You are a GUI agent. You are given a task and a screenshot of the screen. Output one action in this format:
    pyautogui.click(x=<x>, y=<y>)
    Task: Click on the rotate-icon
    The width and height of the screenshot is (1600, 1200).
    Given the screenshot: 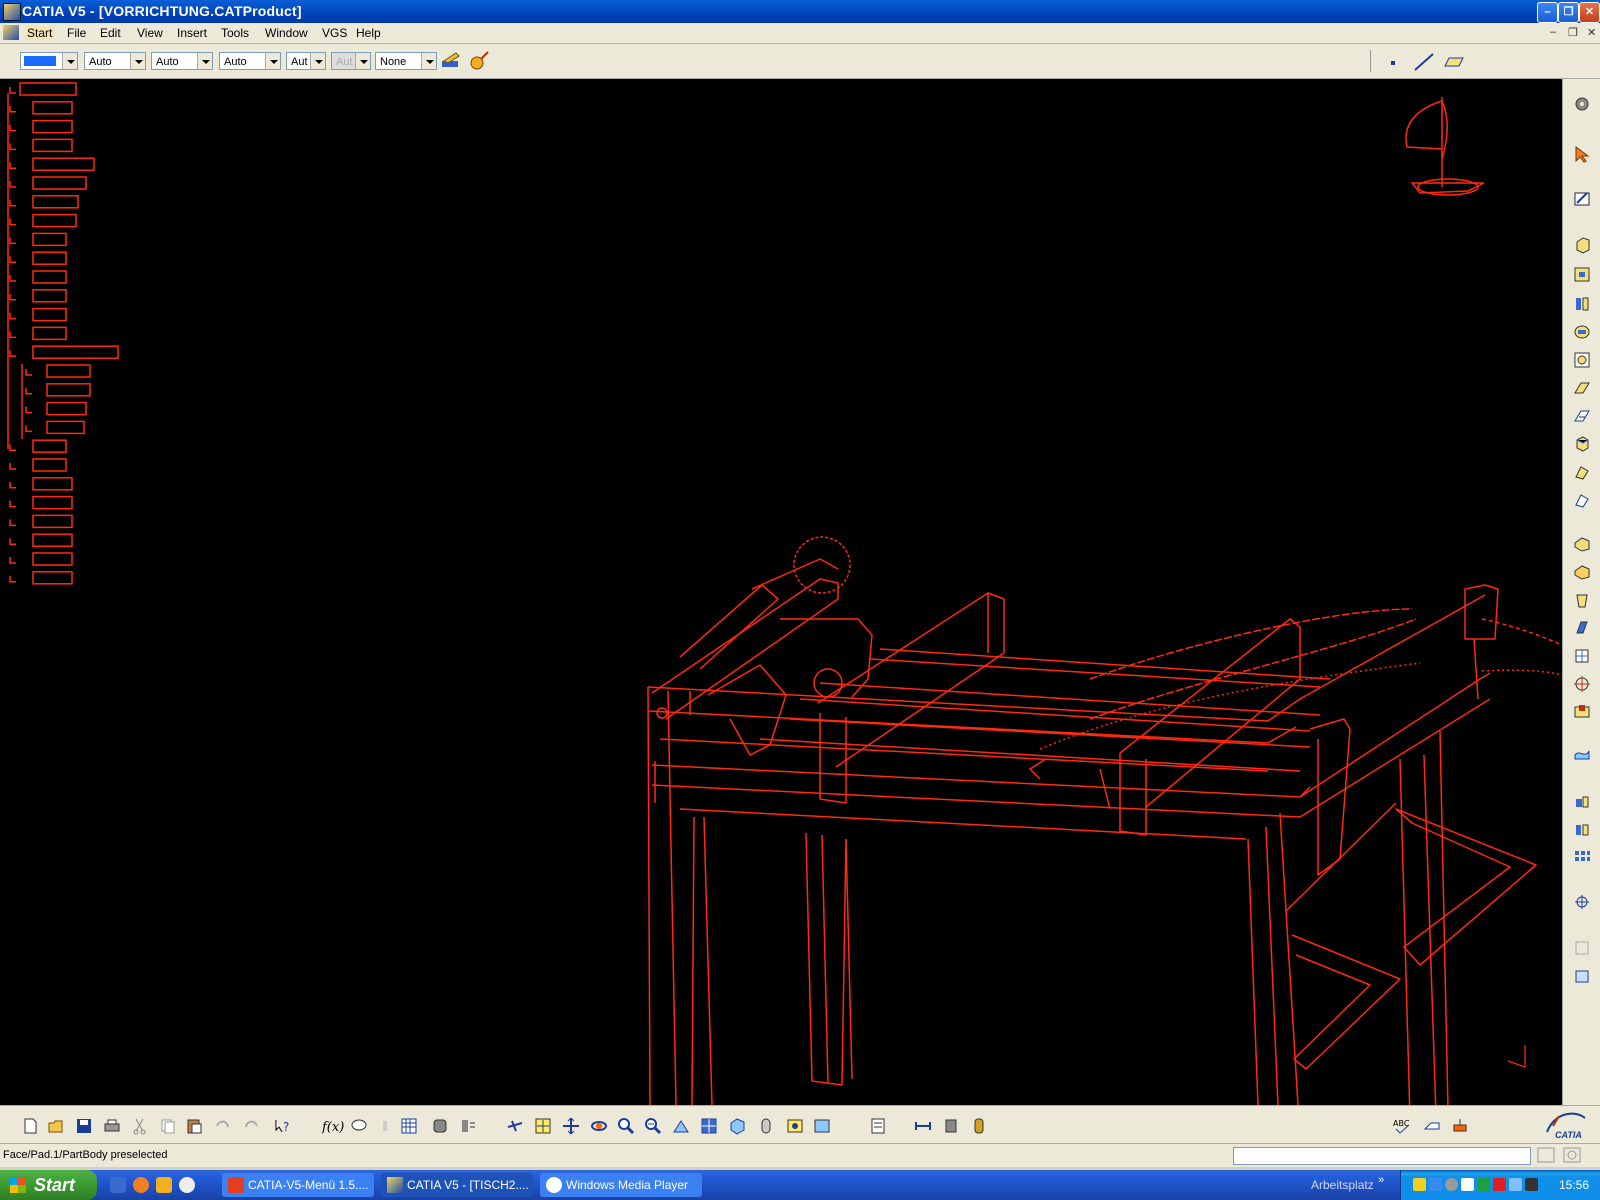 What is the action you would take?
    pyautogui.click(x=599, y=1126)
    